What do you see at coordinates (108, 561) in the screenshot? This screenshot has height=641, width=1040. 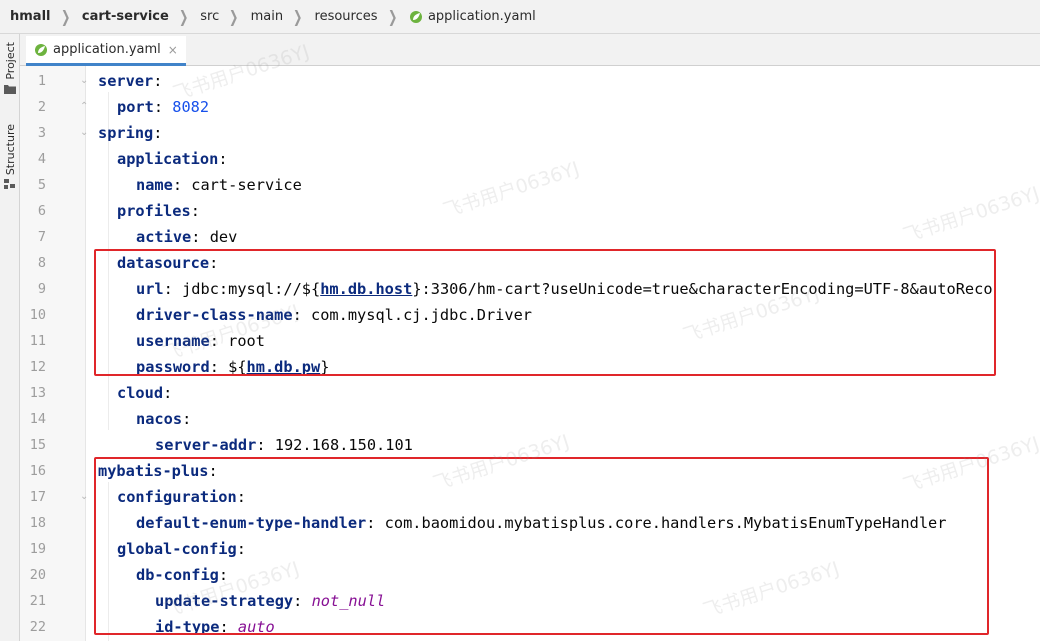 I see `indent-guide` at bounding box center [108, 561].